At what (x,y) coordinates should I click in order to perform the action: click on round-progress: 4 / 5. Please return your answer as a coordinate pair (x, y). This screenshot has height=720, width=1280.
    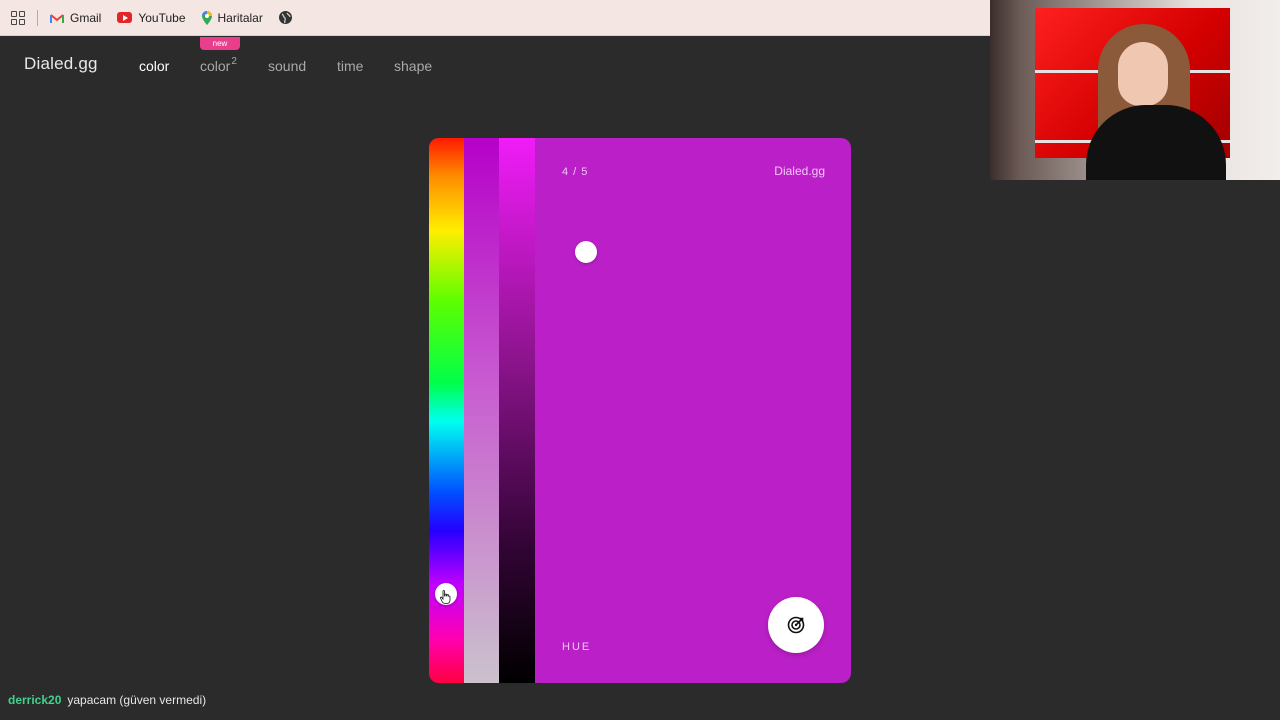
    Looking at the image, I should click on (575, 172).